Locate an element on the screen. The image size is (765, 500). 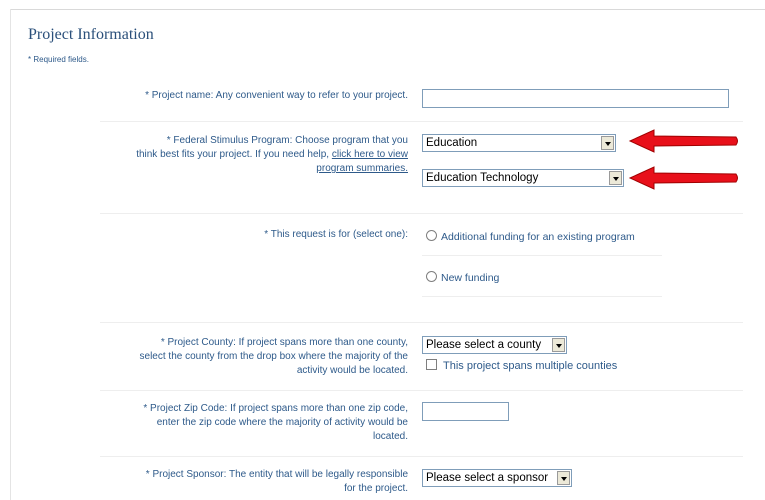
county-label-text: * Project County: is located at coordinates (198, 342).